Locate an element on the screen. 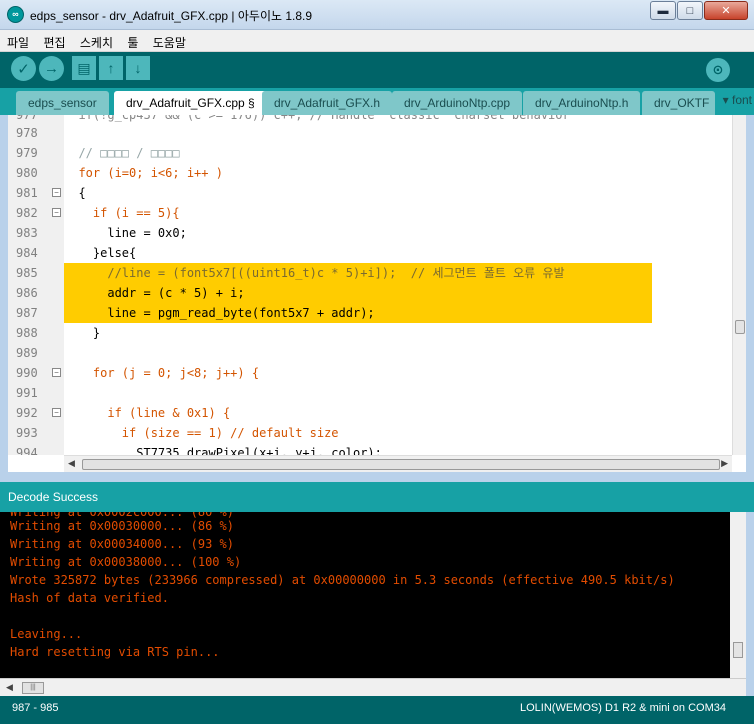  line-number: 980 is located at coordinates (27, 173).